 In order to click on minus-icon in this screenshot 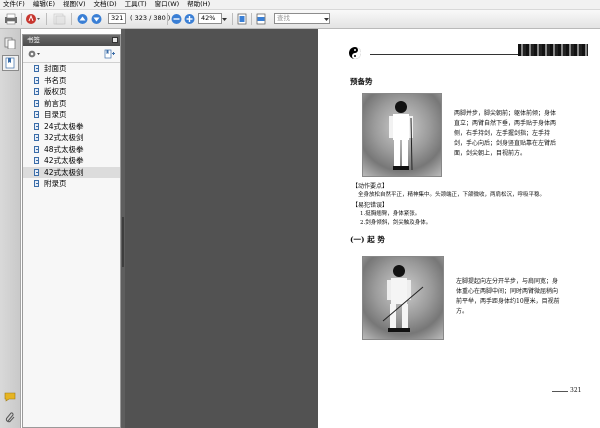, I will do `click(176, 19)`.